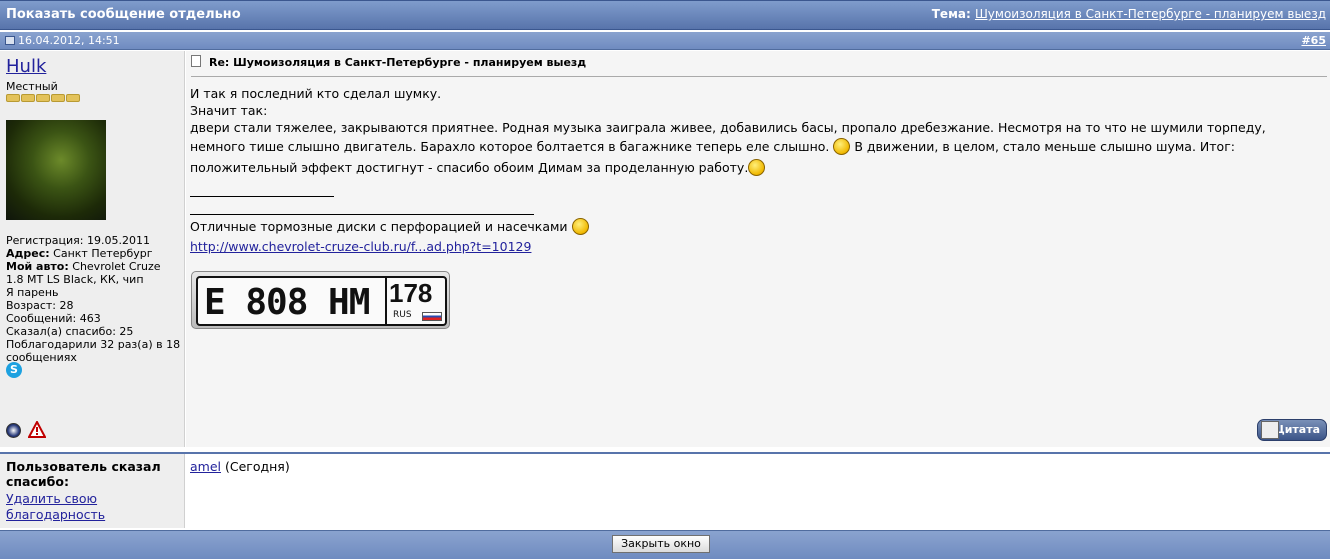 This screenshot has width=1330, height=559. What do you see at coordinates (205, 466) in the screenshot?
I see `thanks-user-link: amel` at bounding box center [205, 466].